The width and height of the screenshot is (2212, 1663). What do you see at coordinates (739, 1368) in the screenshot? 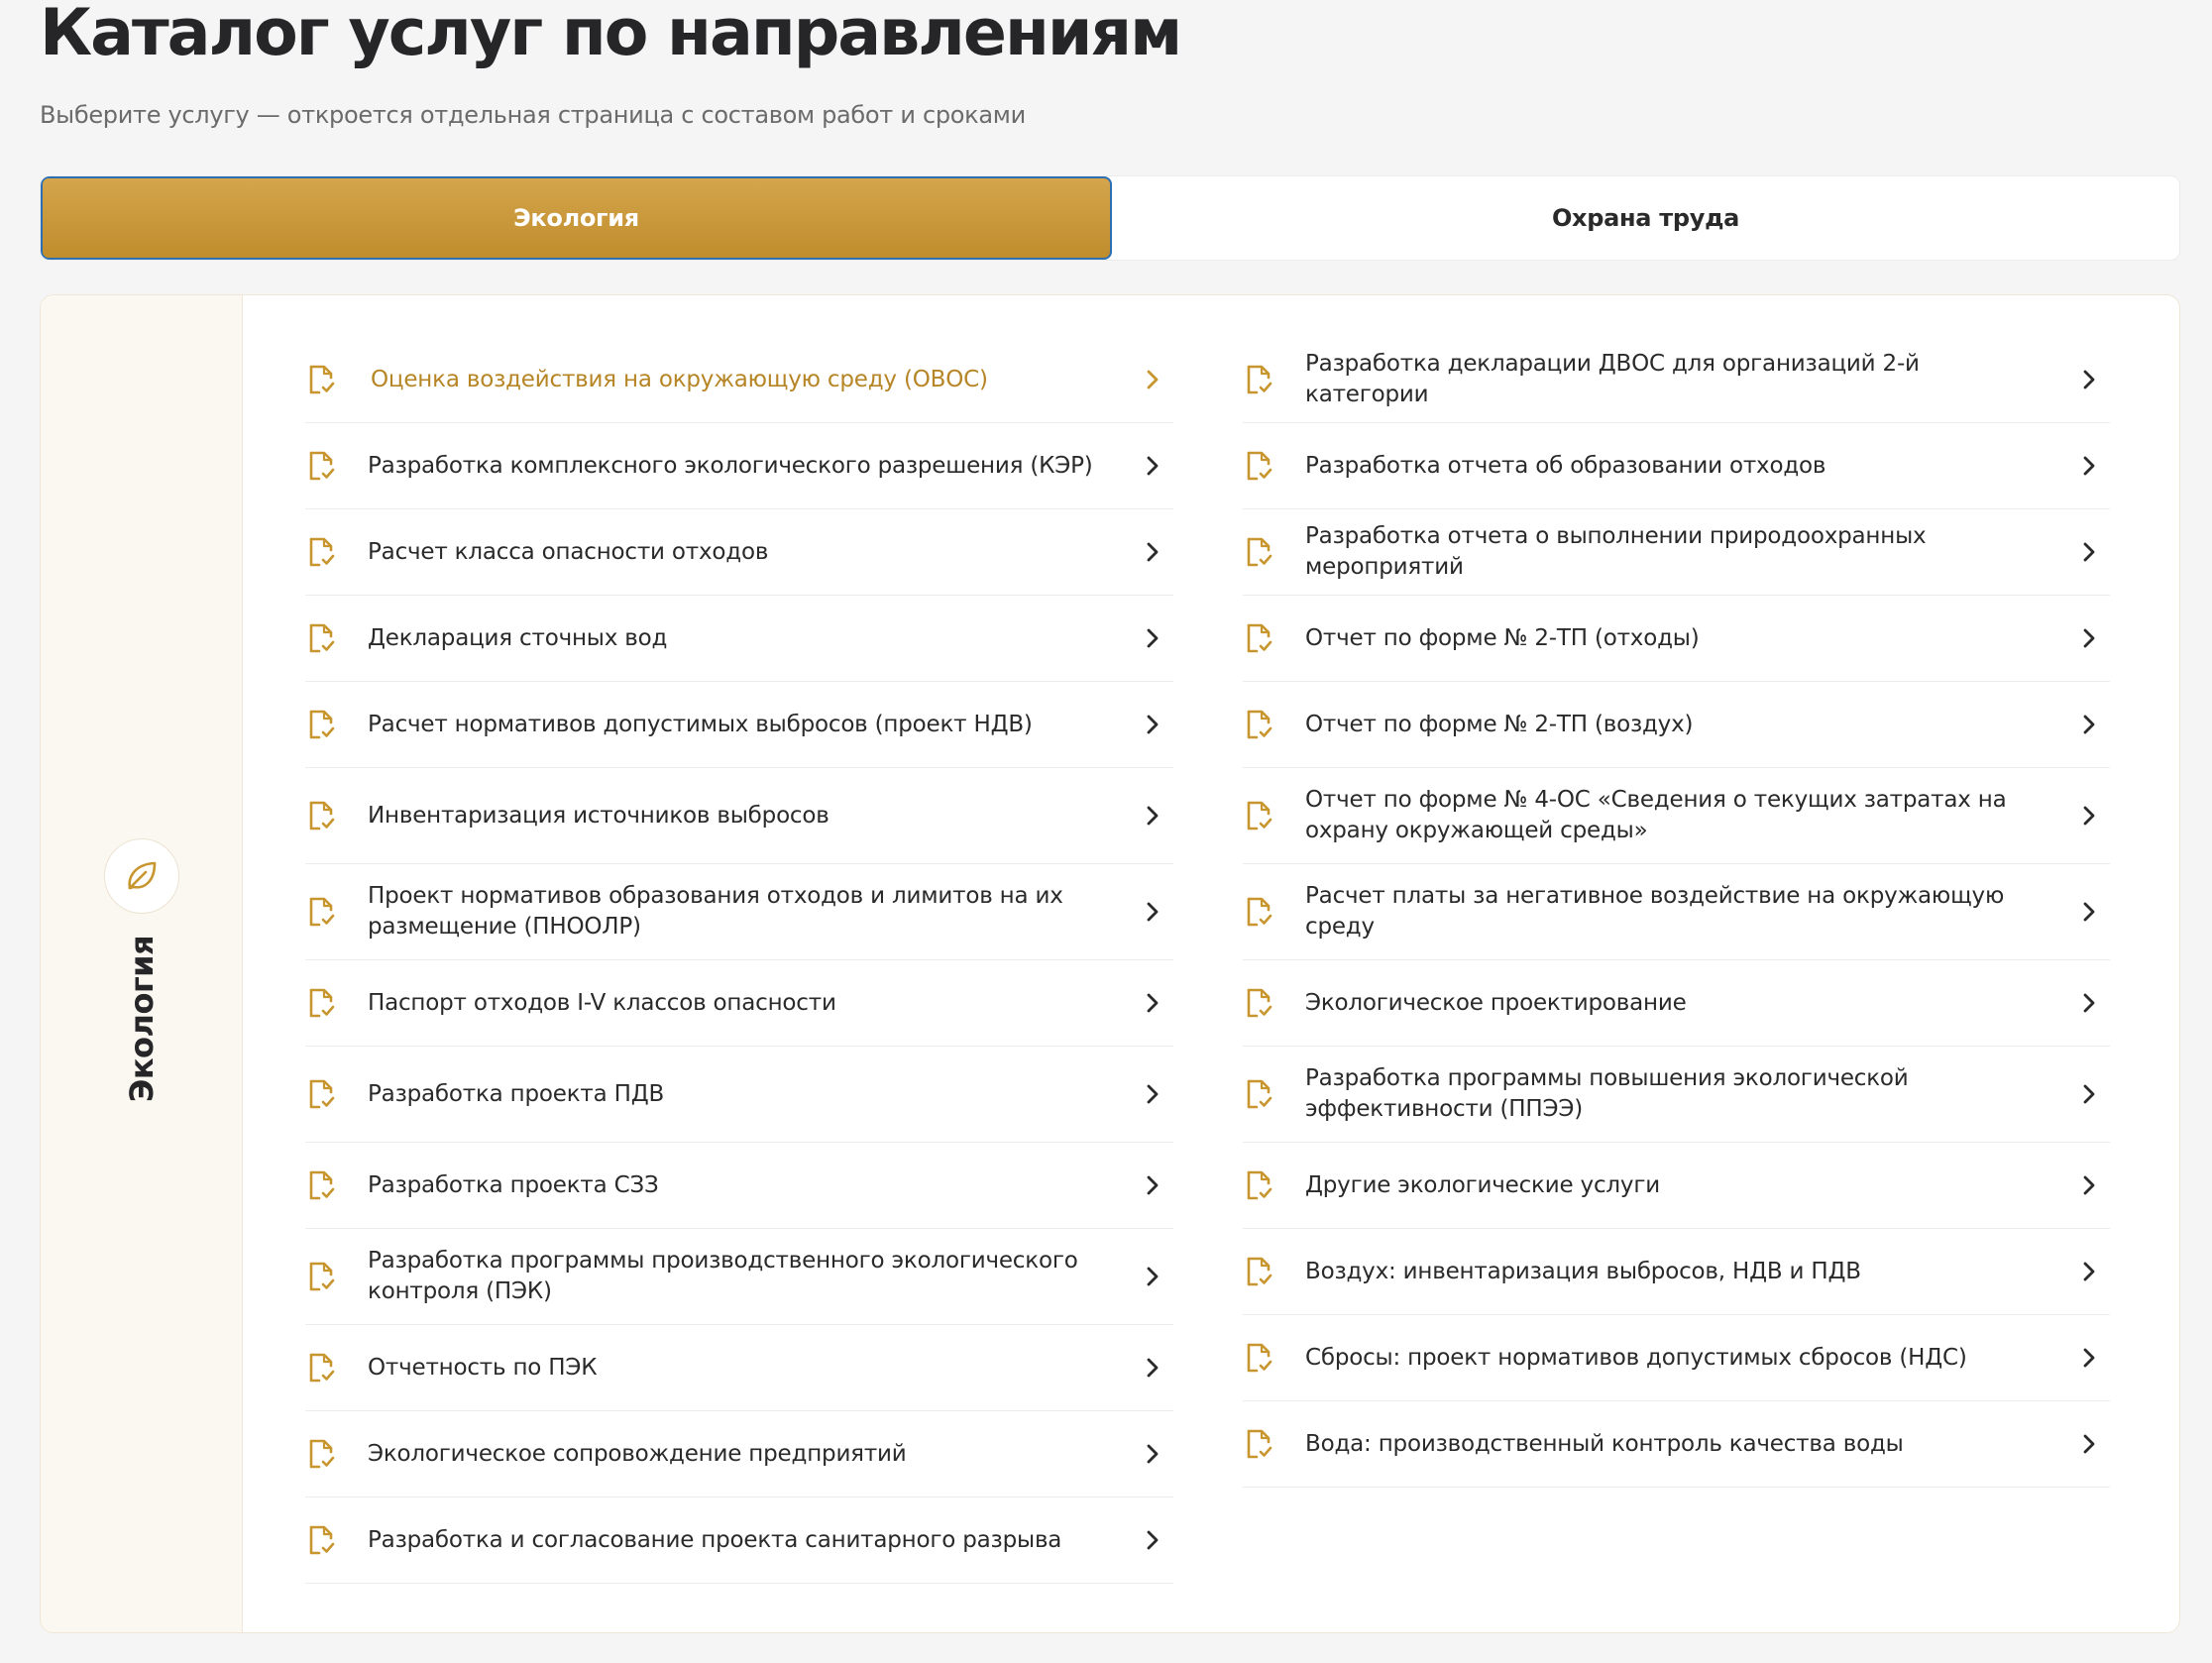
I see `service-item: Отчетность по ПЭК` at bounding box center [739, 1368].